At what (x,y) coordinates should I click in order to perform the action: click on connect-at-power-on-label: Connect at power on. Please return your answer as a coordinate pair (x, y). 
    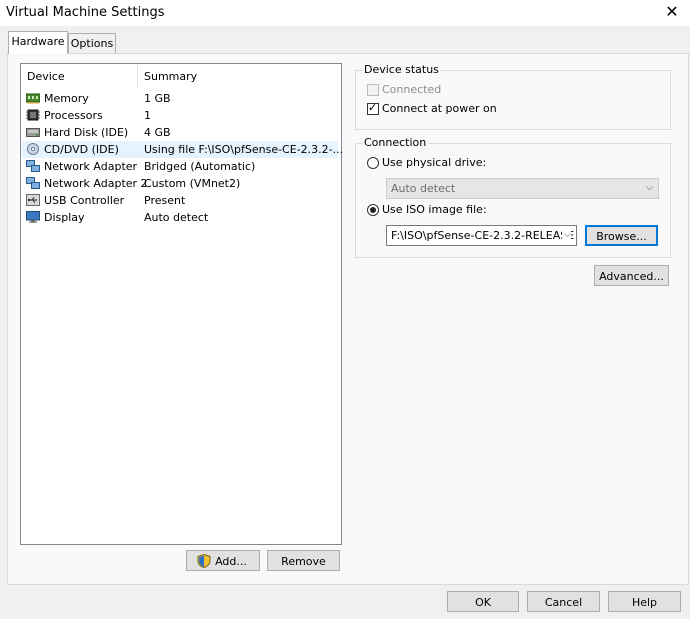
    Looking at the image, I should click on (439, 108).